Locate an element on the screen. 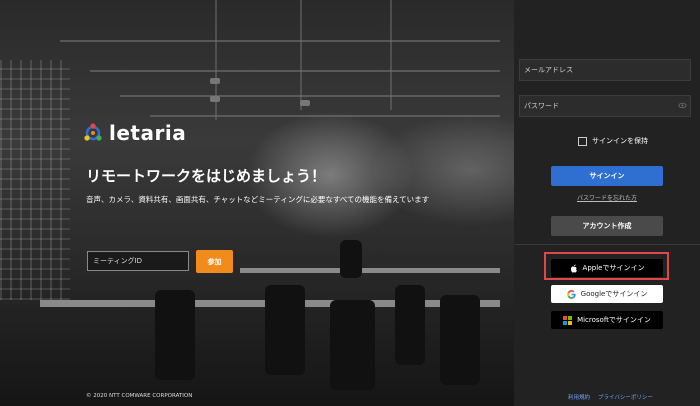 The image size is (700, 406). copyright-text: © 2020 NTT COMWARE CORPORATION is located at coordinates (139, 396).